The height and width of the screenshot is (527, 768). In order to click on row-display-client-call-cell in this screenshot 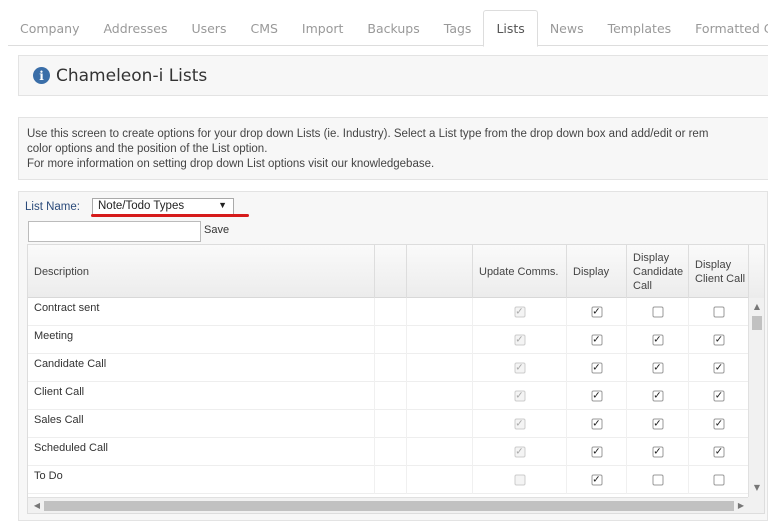, I will do `click(719, 312)`.